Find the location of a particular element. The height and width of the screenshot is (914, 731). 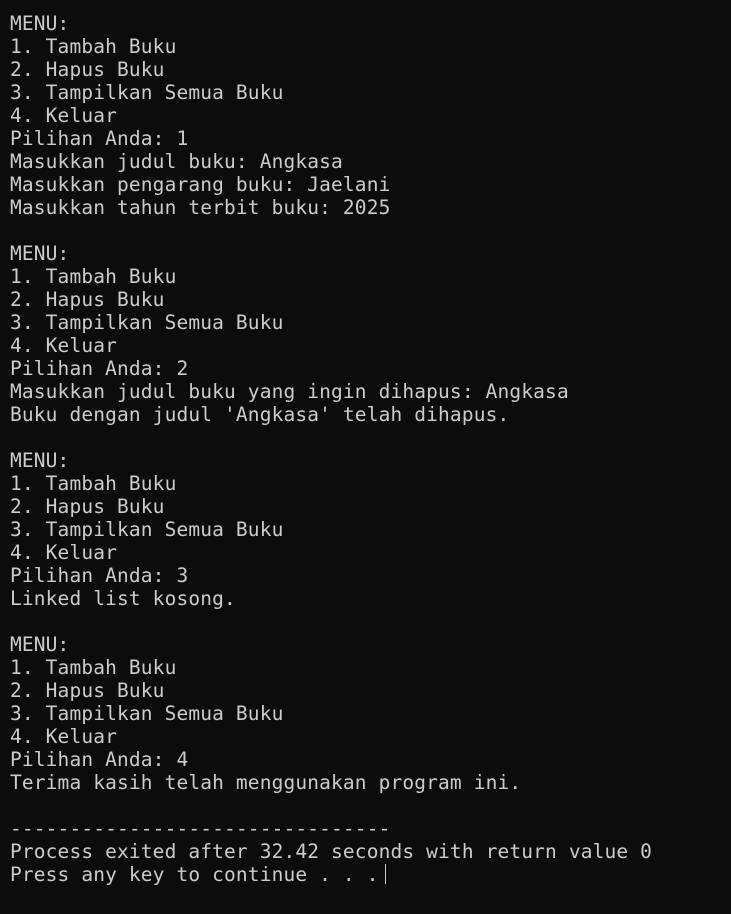

console-line: Pilihan Anda: 2 is located at coordinates (99, 368).